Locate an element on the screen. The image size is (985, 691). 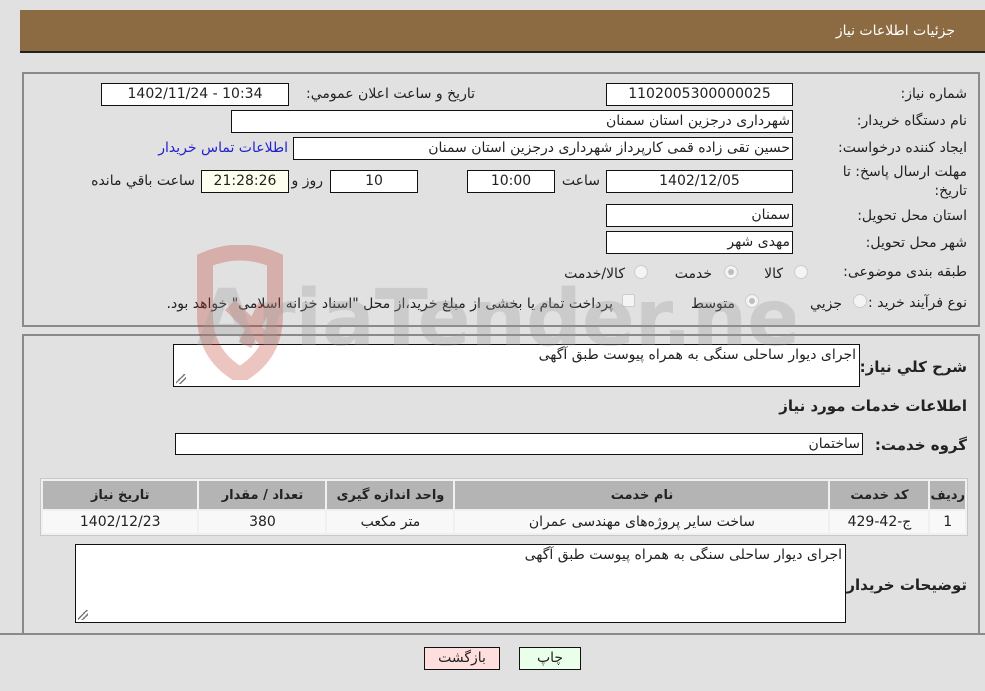
category-option-service: خدمت is located at coordinates (693, 274).